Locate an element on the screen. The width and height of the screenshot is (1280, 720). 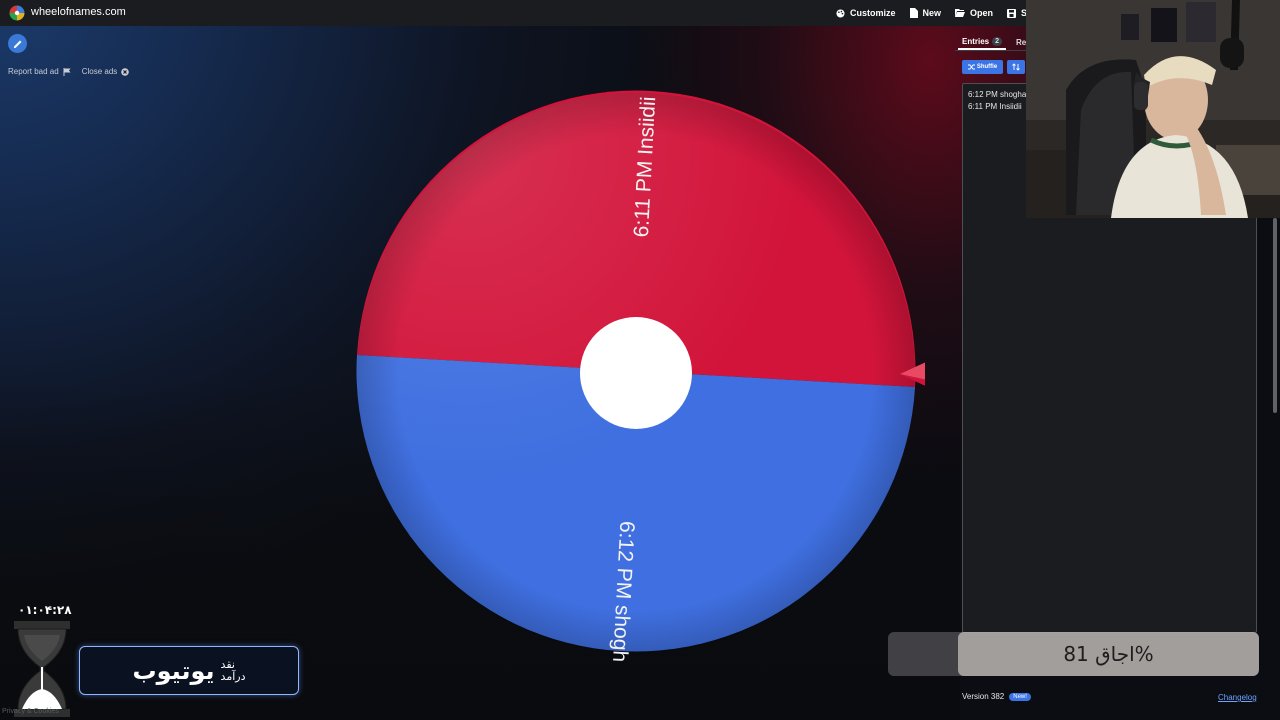
wheel-center is located at coordinates (636, 373).